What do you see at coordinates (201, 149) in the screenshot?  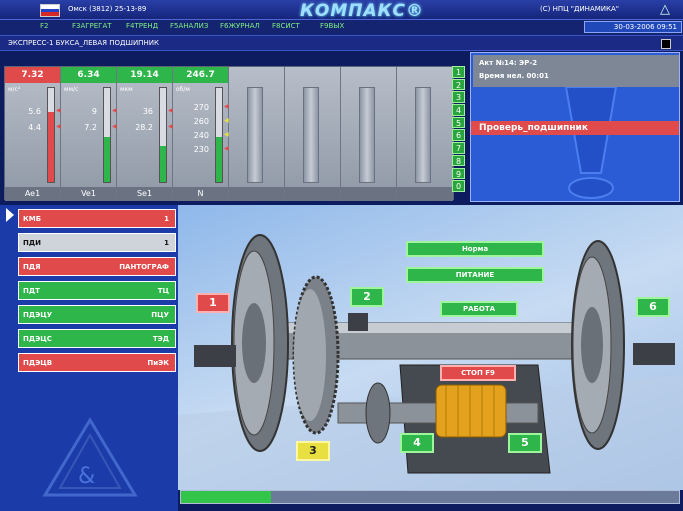 I see `gauge-tick-label: 230` at bounding box center [201, 149].